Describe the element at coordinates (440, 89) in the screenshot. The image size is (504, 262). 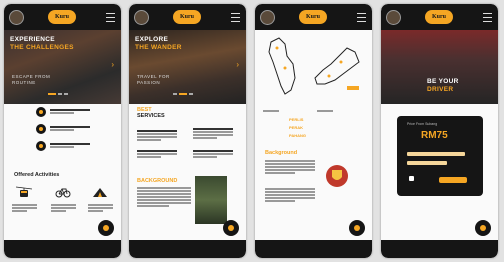
I see `hero-title-line2: DRIVER` at that location.